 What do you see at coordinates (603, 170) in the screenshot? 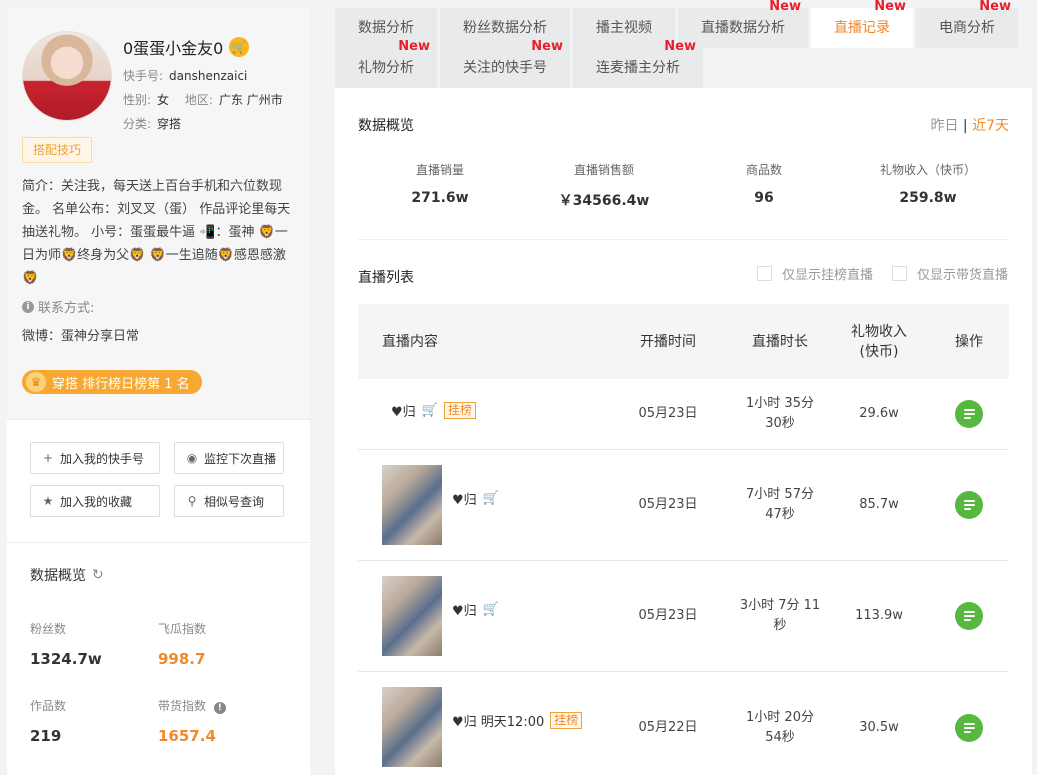
I see `summary-label: 直播销售额` at bounding box center [603, 170].